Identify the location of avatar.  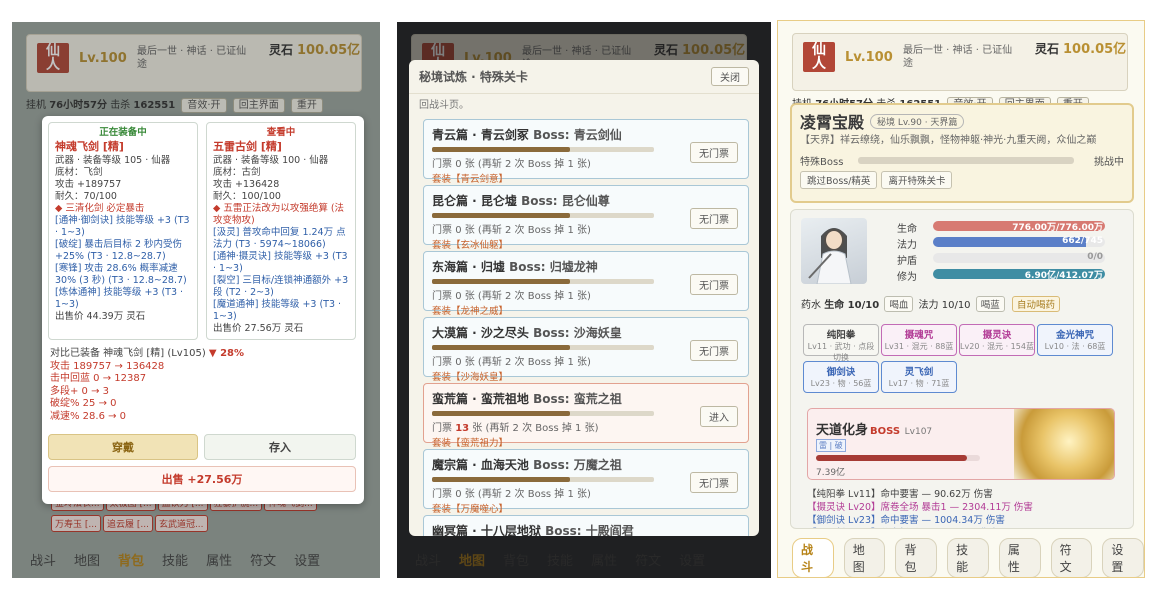
(834, 251).